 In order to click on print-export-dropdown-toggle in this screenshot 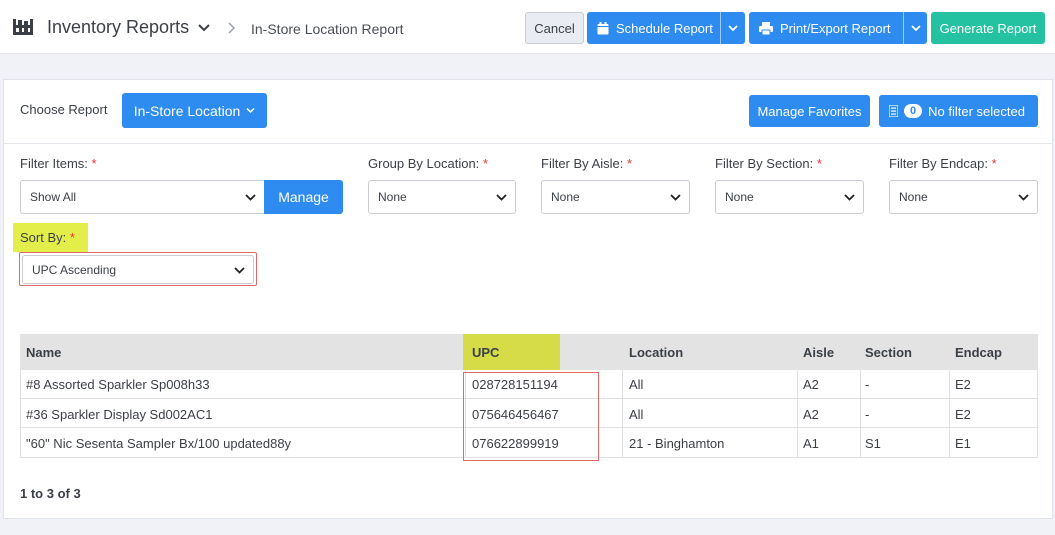, I will do `click(915, 28)`.